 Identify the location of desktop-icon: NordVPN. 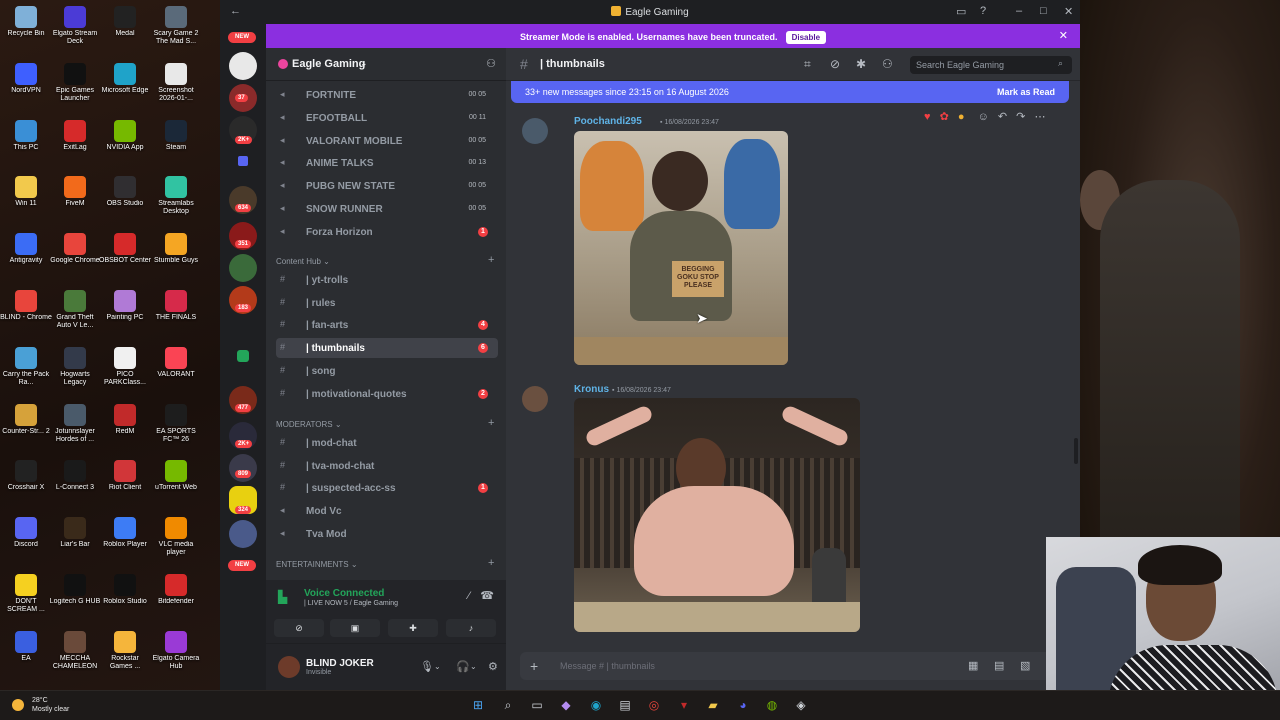
(26, 78).